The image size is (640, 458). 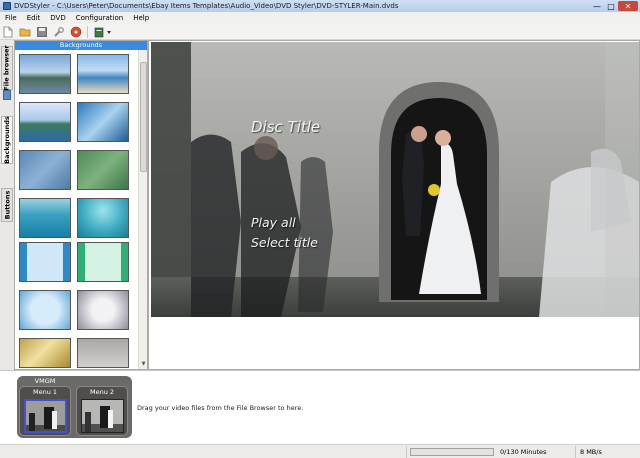 What do you see at coordinates (285, 127) in the screenshot?
I see `disc-title-text: Disc Title` at bounding box center [285, 127].